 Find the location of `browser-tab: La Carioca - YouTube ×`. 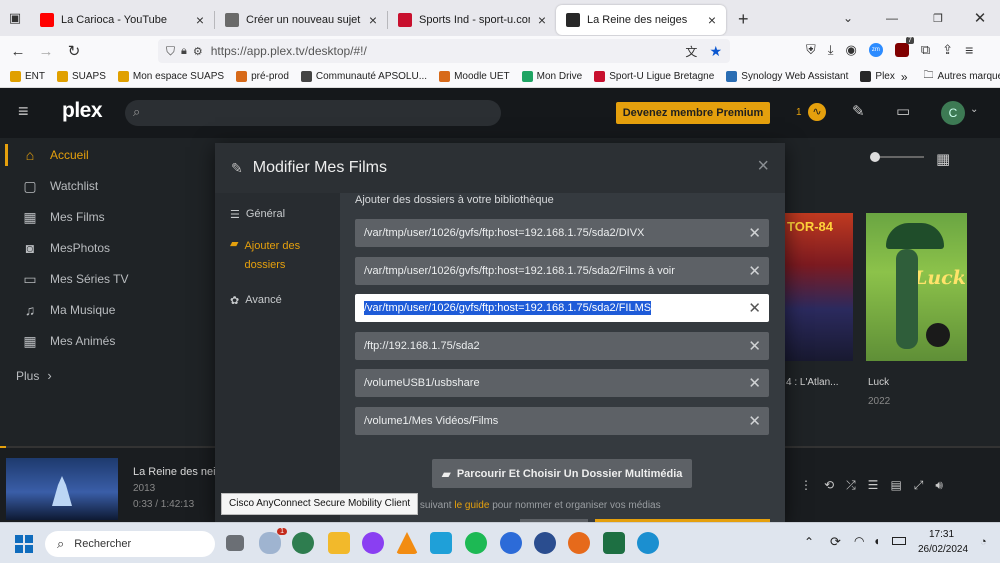

browser-tab: La Carioca - YouTube × is located at coordinates (122, 20).